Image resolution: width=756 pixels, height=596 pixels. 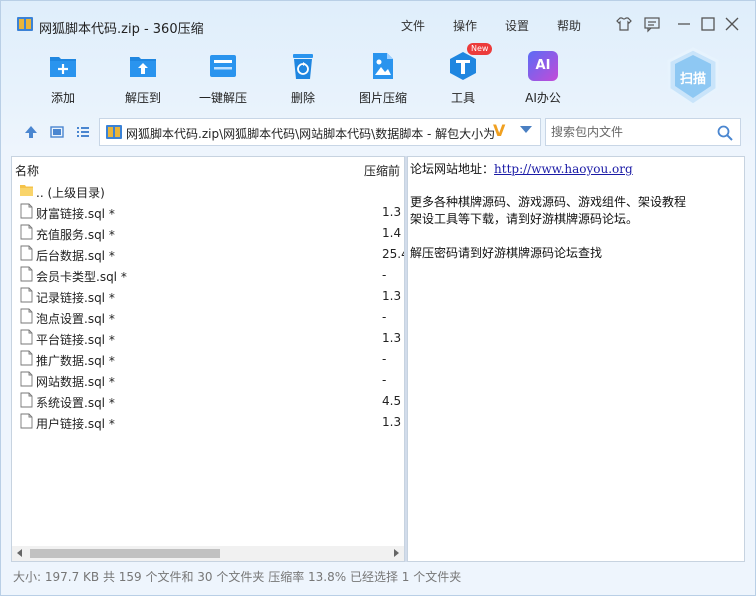 What do you see at coordinates (708, 24) in the screenshot?
I see `maximize-icon` at bounding box center [708, 24].